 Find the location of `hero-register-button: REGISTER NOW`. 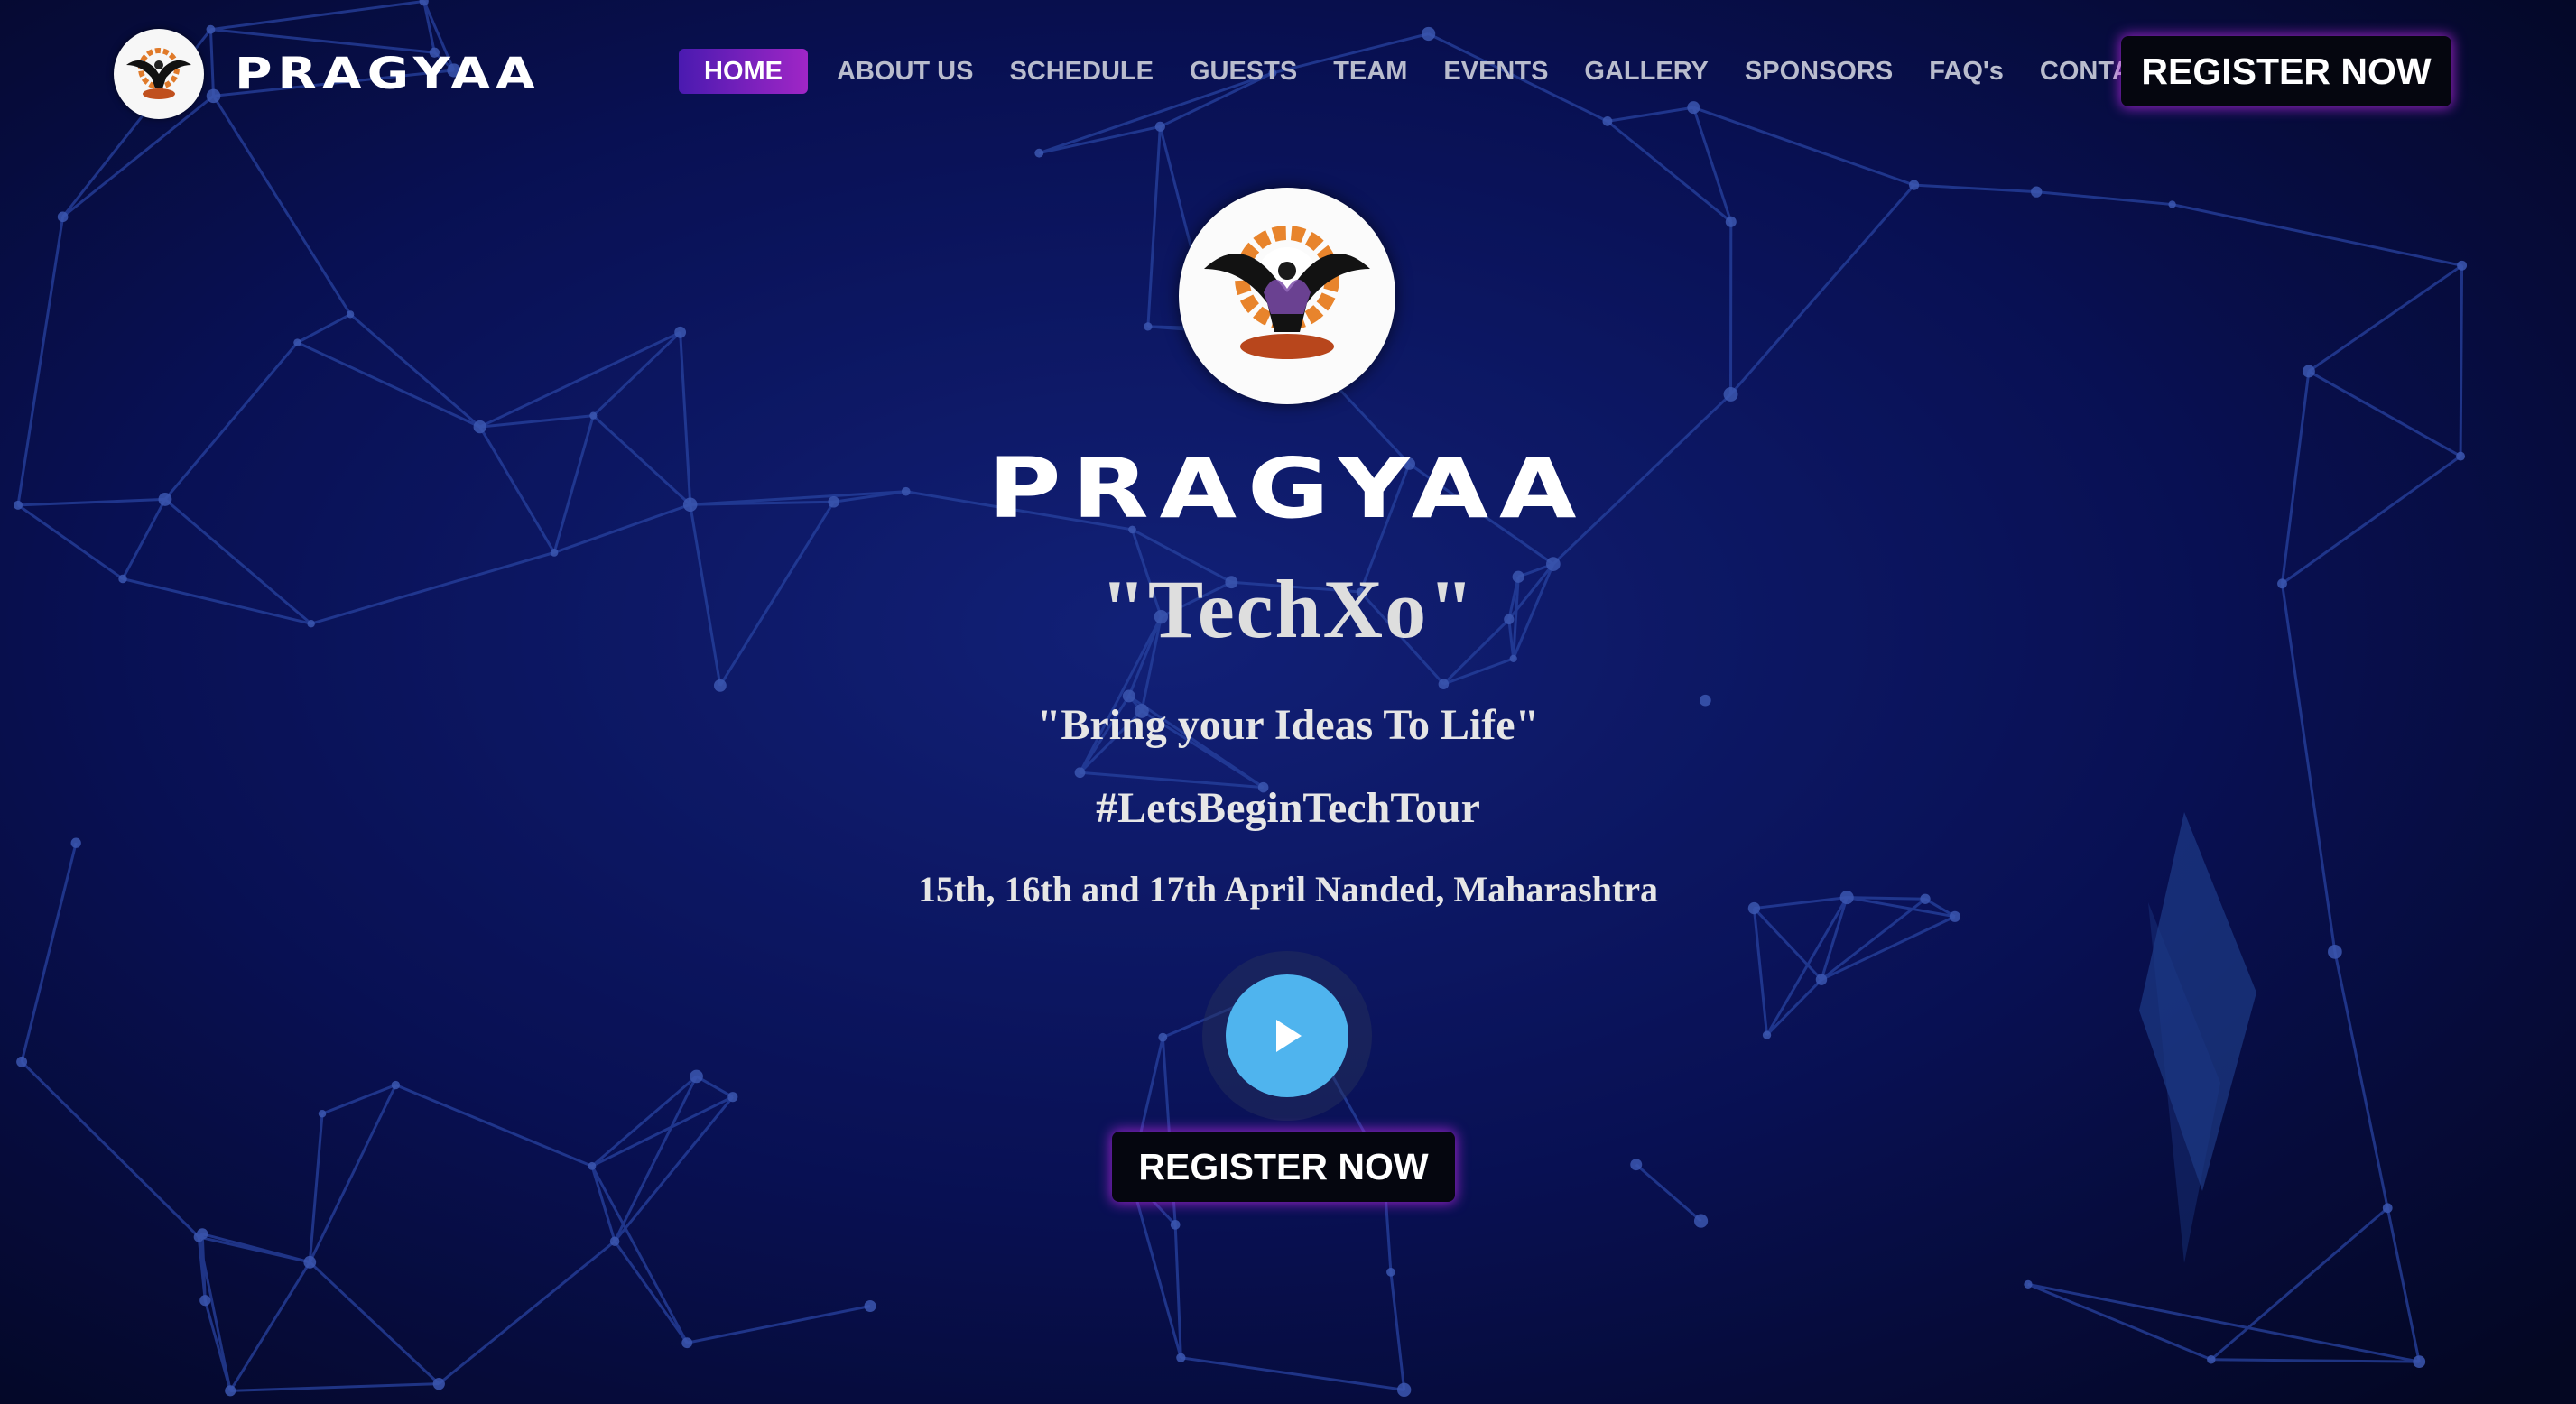

hero-register-button: REGISTER NOW is located at coordinates (1284, 1167).